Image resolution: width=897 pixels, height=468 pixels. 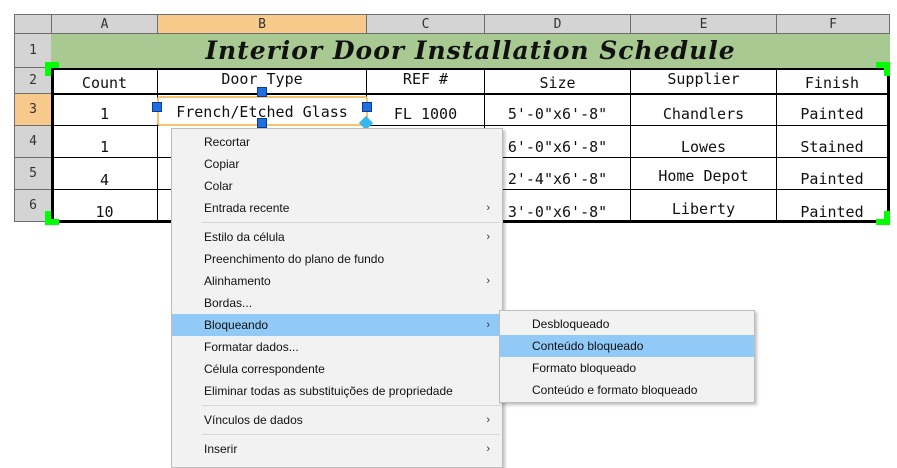 I want to click on column-header-f: F, so click(x=833, y=24).